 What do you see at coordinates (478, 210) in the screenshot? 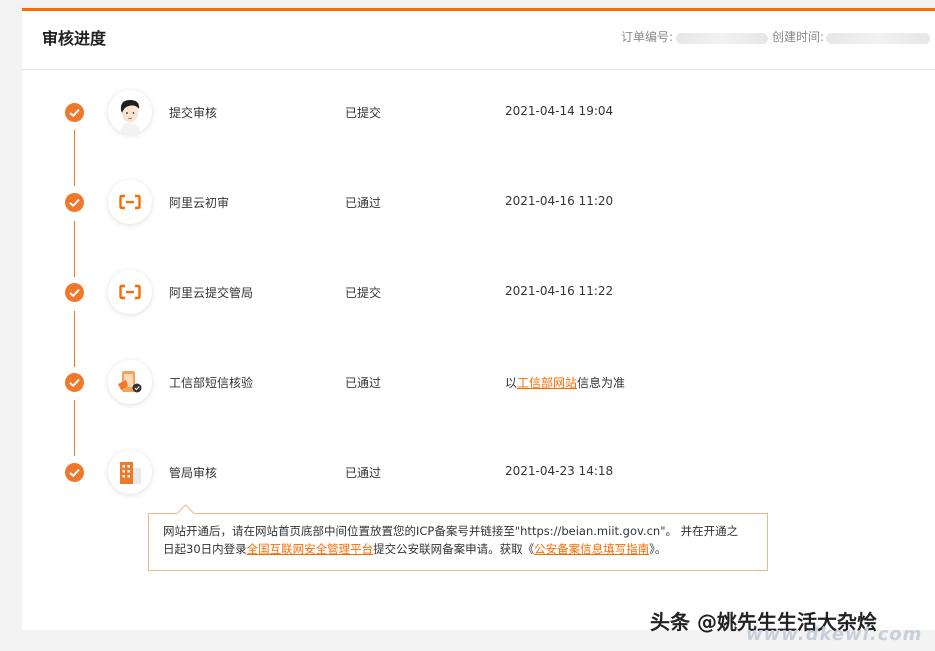
I see `timeline-step: 阿里云初审 已通过 2021-04-16 11:20` at bounding box center [478, 210].